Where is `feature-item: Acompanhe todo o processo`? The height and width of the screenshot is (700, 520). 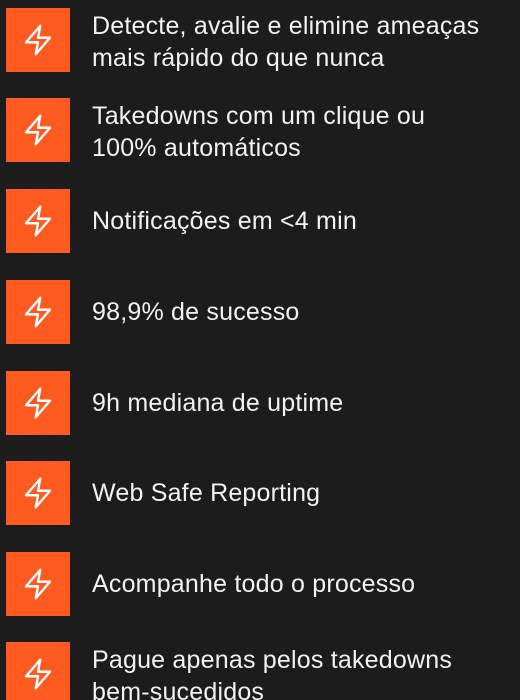 feature-item: Acompanhe todo o processo is located at coordinates (263, 584).